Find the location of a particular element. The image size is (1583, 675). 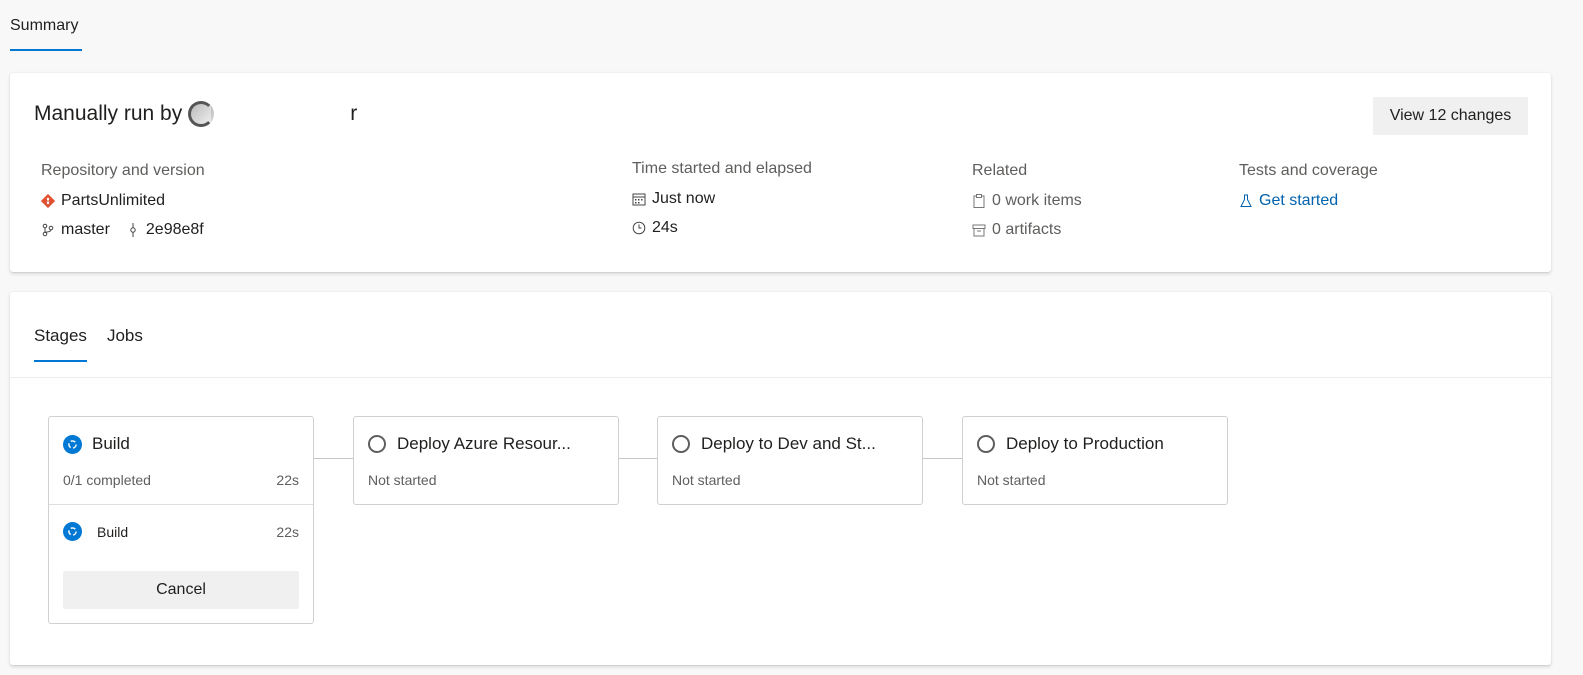

artifacts-count: 0 artifacts is located at coordinates (1027, 229).